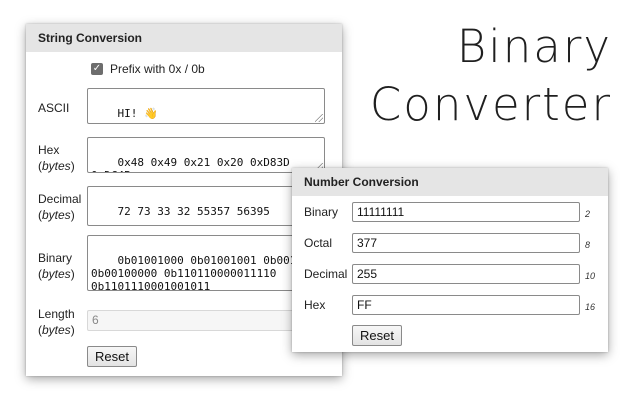 This screenshot has width=640, height=400. I want to click on ascii-textarea: HI! 👋, so click(206, 106).